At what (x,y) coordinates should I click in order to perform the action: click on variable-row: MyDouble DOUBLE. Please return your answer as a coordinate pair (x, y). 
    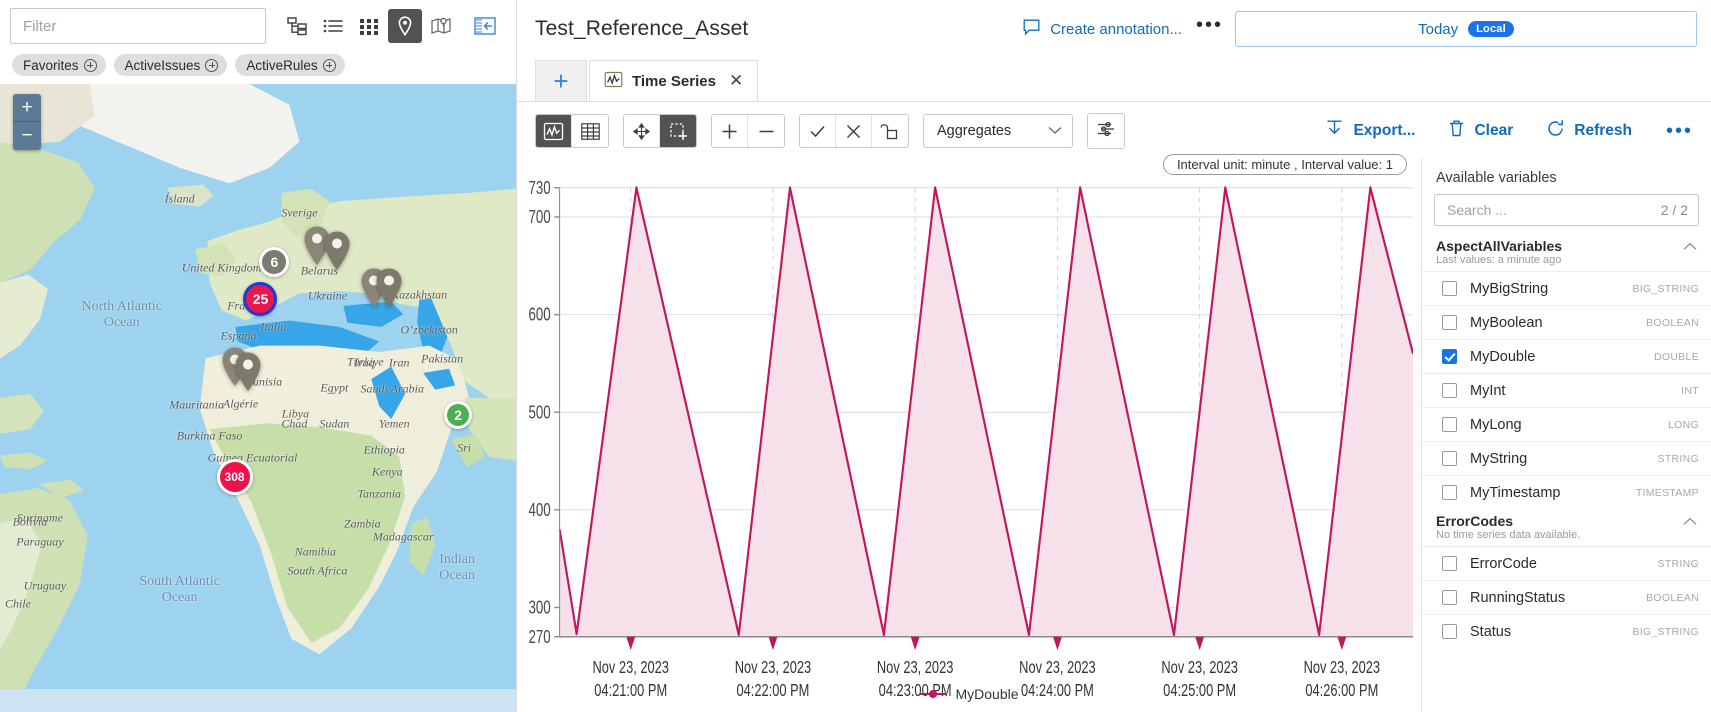
    Looking at the image, I should click on (1566, 356).